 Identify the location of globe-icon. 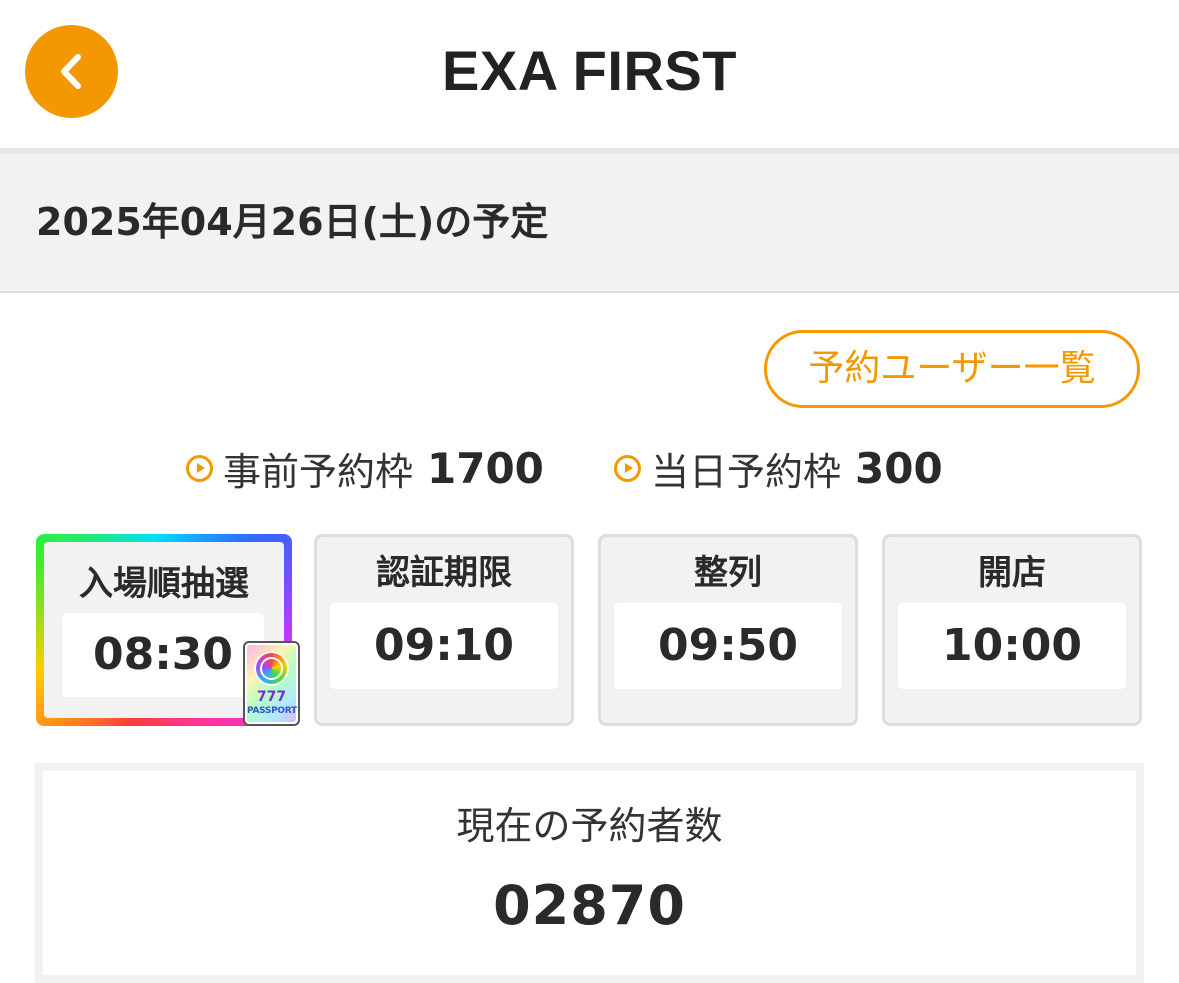
(271, 668).